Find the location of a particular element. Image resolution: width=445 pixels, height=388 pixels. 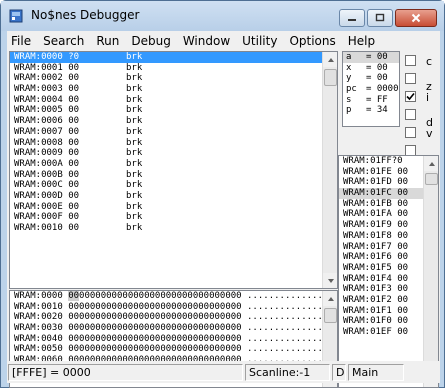

disassembly-row: WRAM:0003 00 brk is located at coordinates (173, 89).